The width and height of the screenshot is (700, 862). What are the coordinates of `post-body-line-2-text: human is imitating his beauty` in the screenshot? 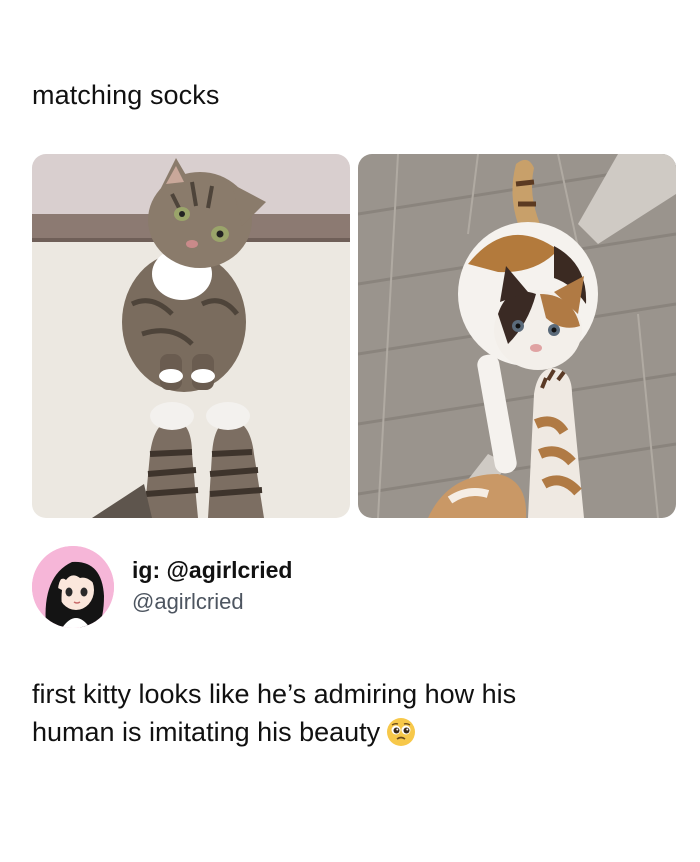 It's located at (206, 732).